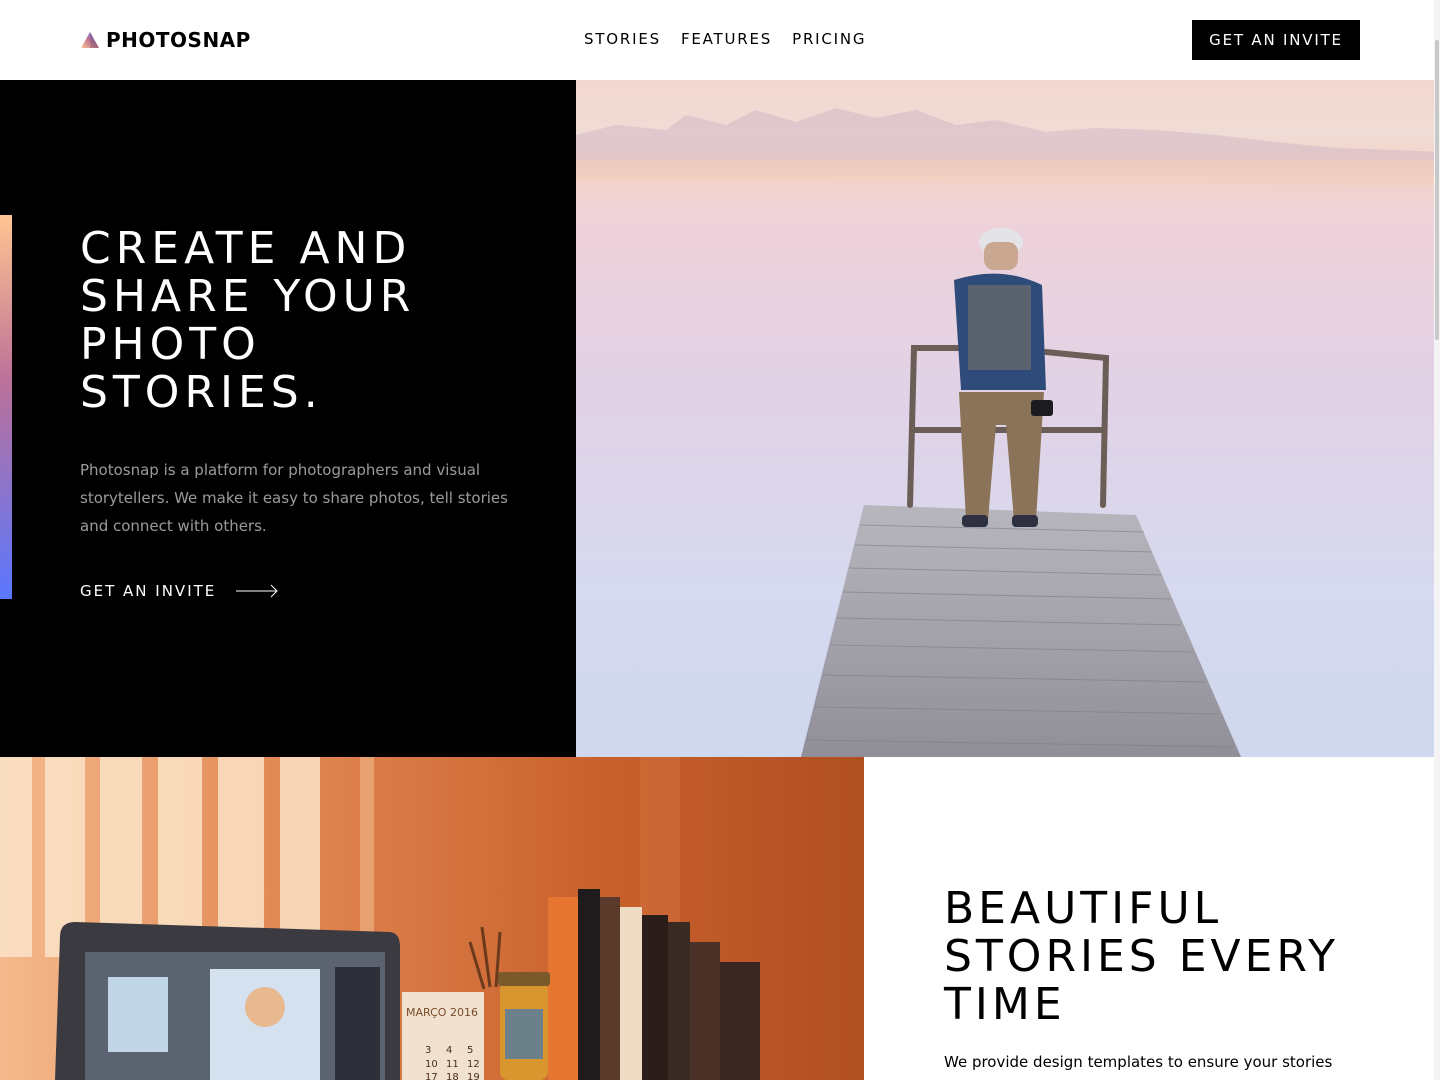 The image size is (1440, 1080). Describe the element at coordinates (442, 1012) in the screenshot. I see `calendar-month: MARÇO 2016` at that location.